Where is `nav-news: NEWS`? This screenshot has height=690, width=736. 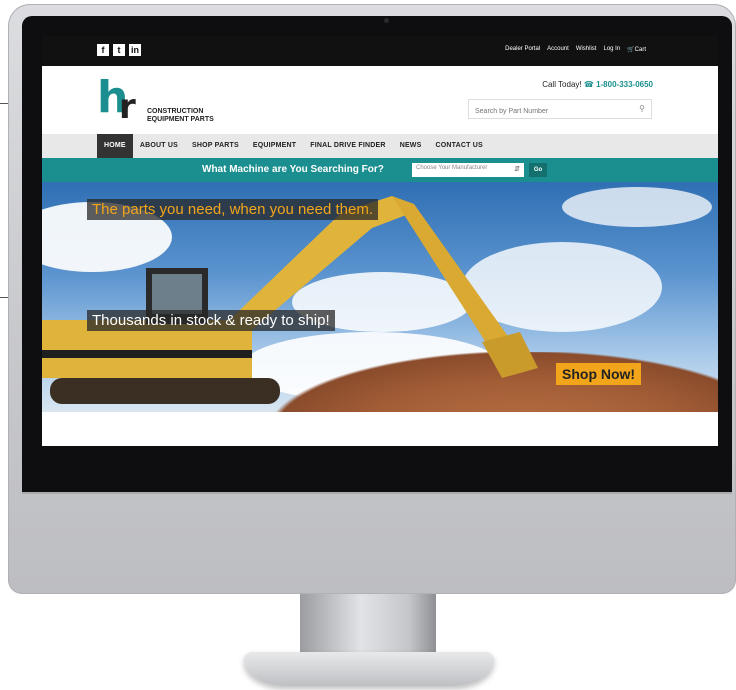 nav-news: NEWS is located at coordinates (411, 146).